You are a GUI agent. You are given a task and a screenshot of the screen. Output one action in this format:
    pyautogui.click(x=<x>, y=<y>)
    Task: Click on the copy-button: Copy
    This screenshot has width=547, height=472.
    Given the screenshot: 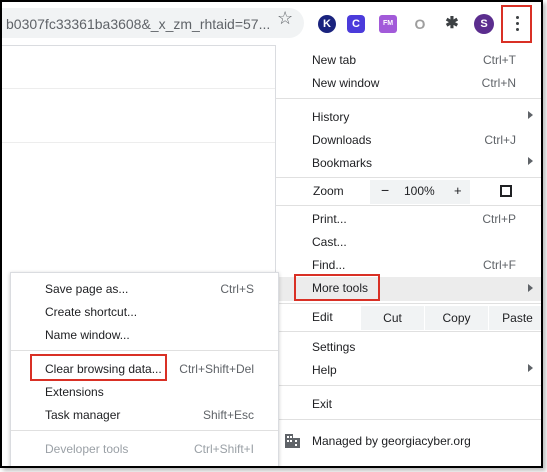 What is the action you would take?
    pyautogui.click(x=456, y=318)
    